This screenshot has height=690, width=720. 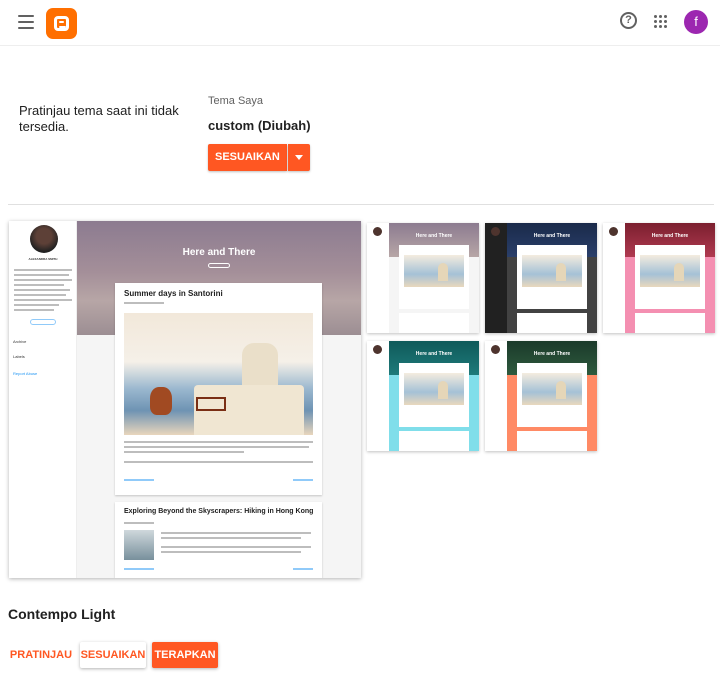 What do you see at coordinates (185, 655) in the screenshot?
I see `apply-button: TERAPKAN` at bounding box center [185, 655].